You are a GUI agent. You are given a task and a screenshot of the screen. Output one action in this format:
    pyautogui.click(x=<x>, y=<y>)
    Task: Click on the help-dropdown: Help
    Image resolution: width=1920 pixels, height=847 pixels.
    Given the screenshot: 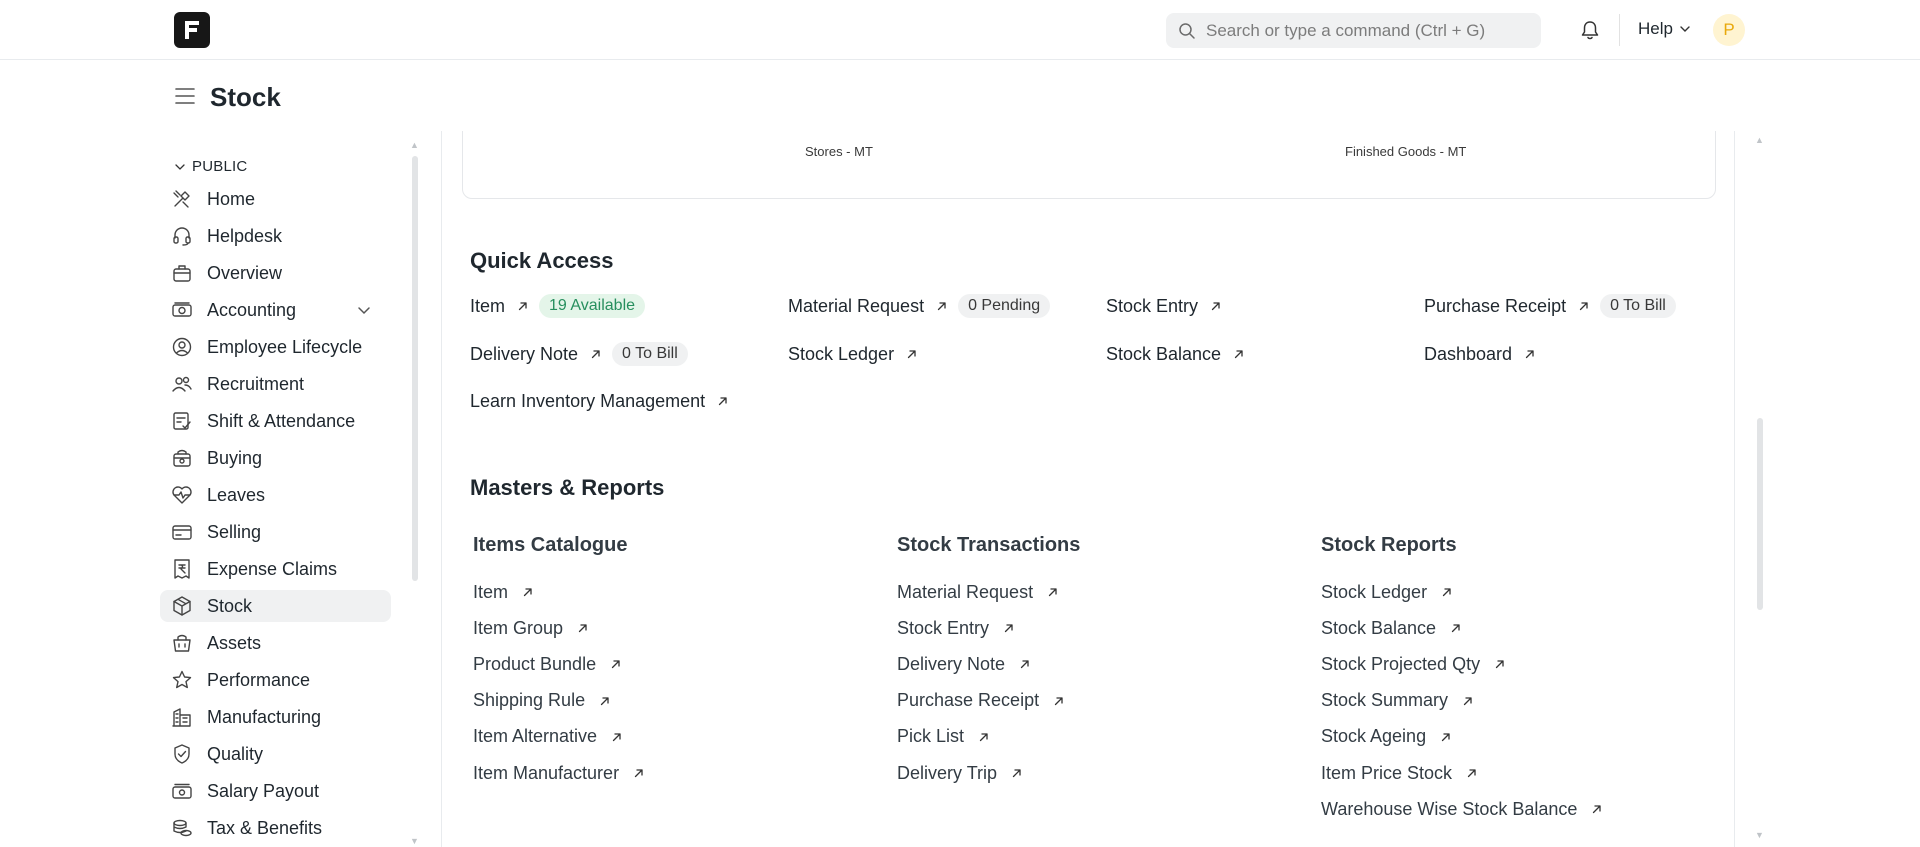 What is the action you would take?
    pyautogui.click(x=1664, y=29)
    